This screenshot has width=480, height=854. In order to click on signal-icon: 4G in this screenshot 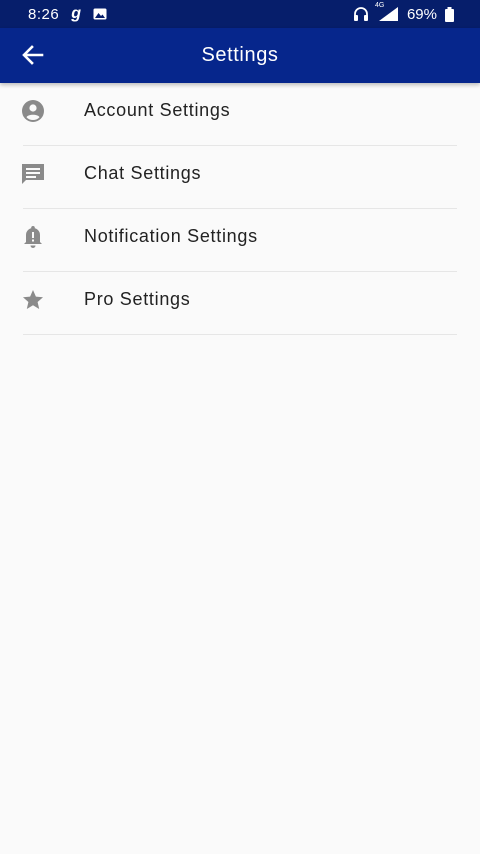, I will do `click(387, 12)`.